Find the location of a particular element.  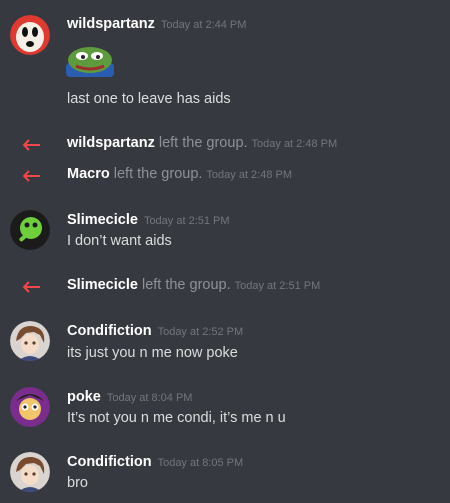

shy-guy-avatar-icon is located at coordinates (30, 35).